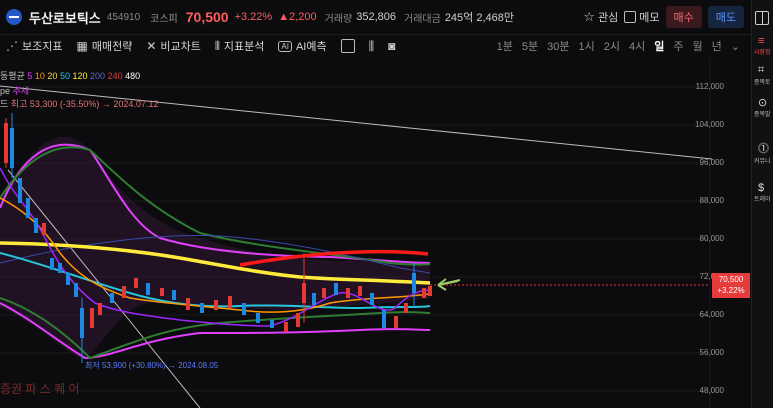 The height and width of the screenshot is (408, 773). Describe the element at coordinates (422, 19) in the screenshot. I see `amount-label: 거래대금` at that location.